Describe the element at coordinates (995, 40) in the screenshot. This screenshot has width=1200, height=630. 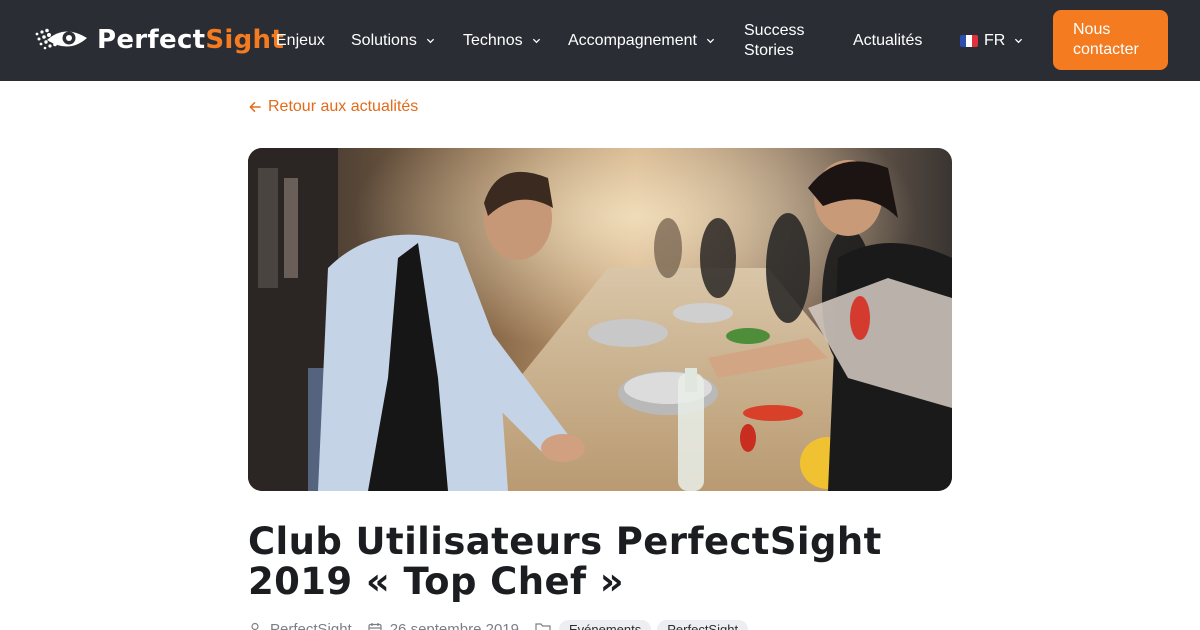
I see `language-label: FR` at that location.